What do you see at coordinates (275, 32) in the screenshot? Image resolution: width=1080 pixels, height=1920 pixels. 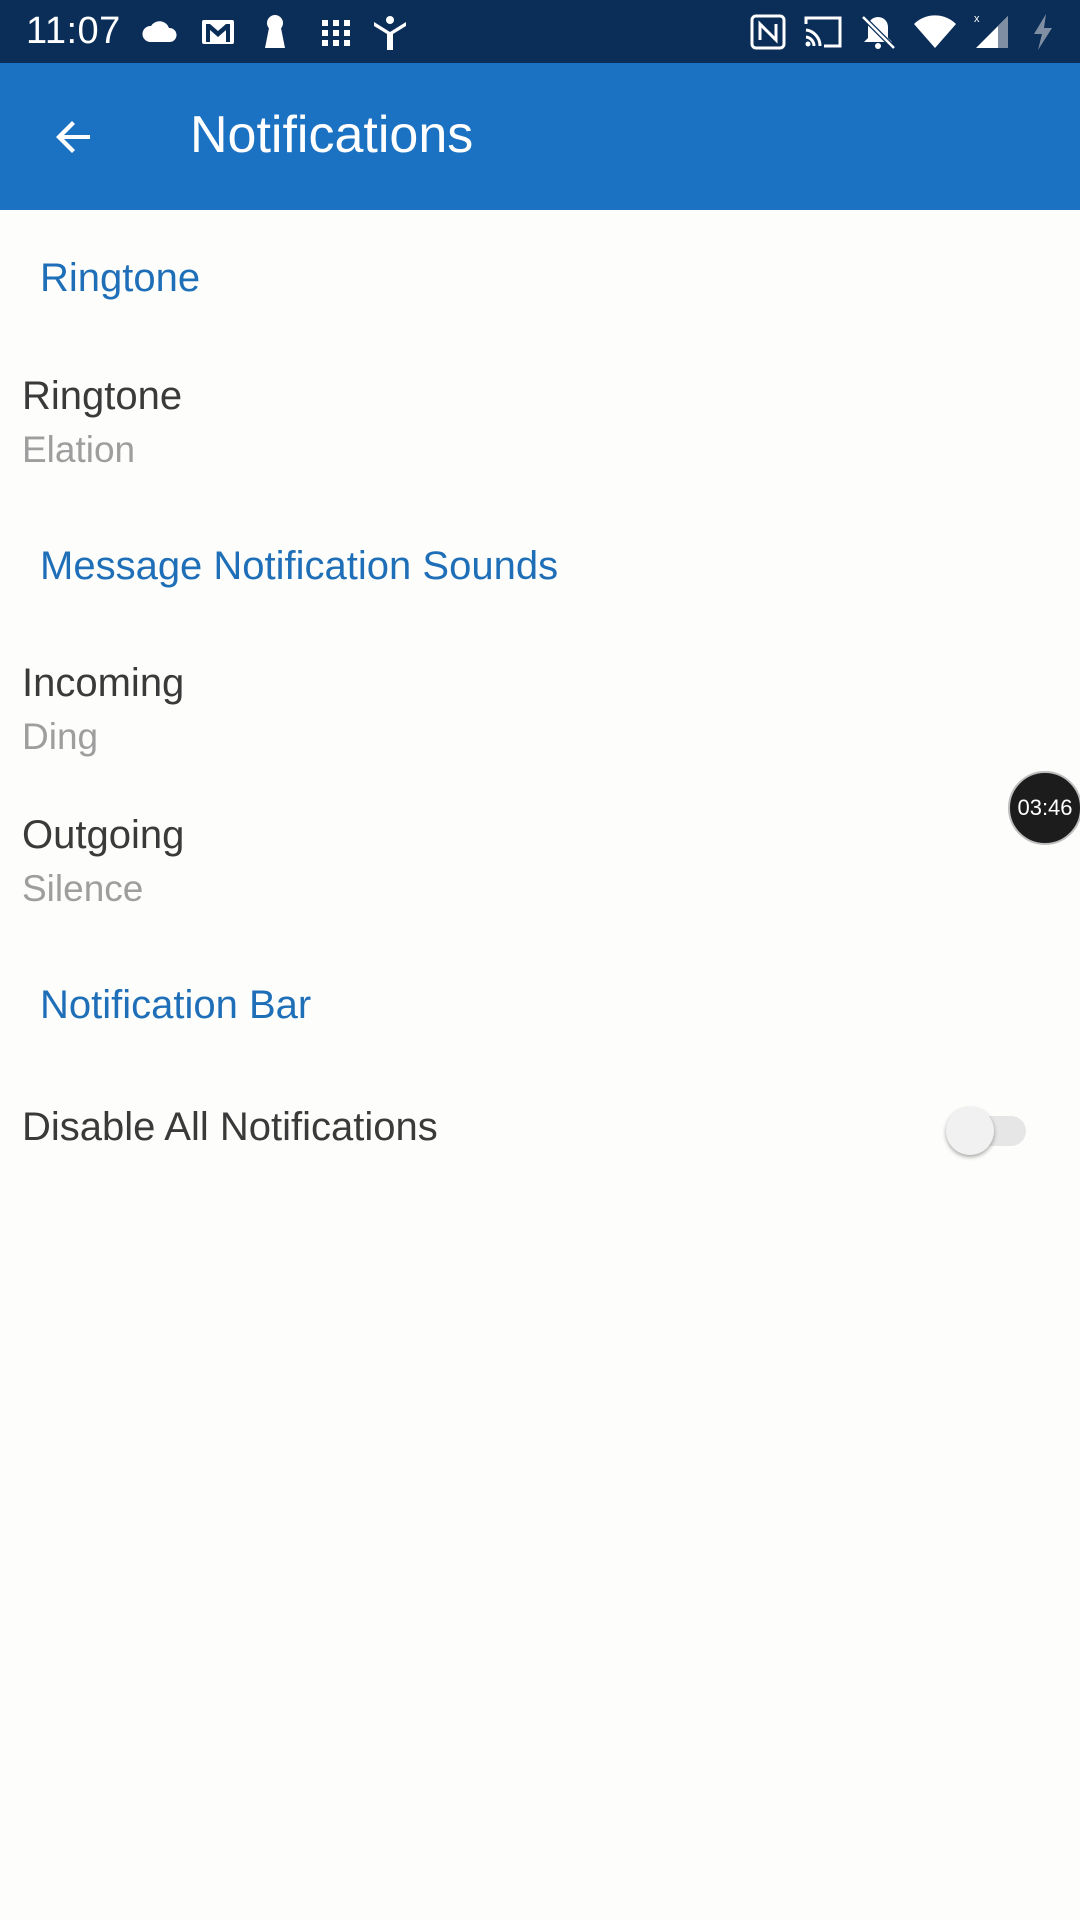 I see `keyhole-icon` at bounding box center [275, 32].